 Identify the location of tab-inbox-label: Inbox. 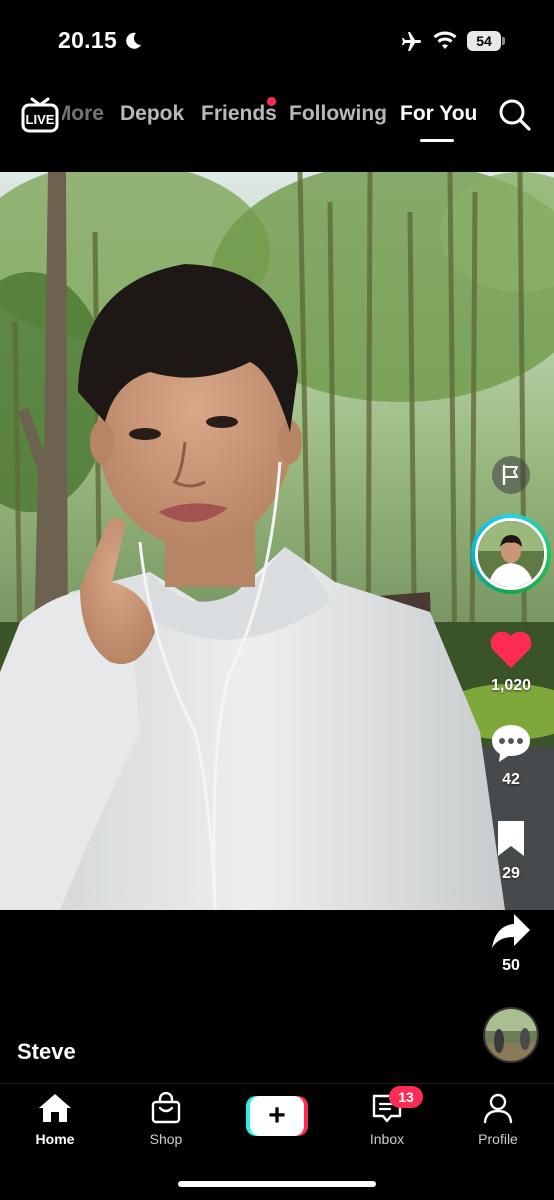
(387, 1139).